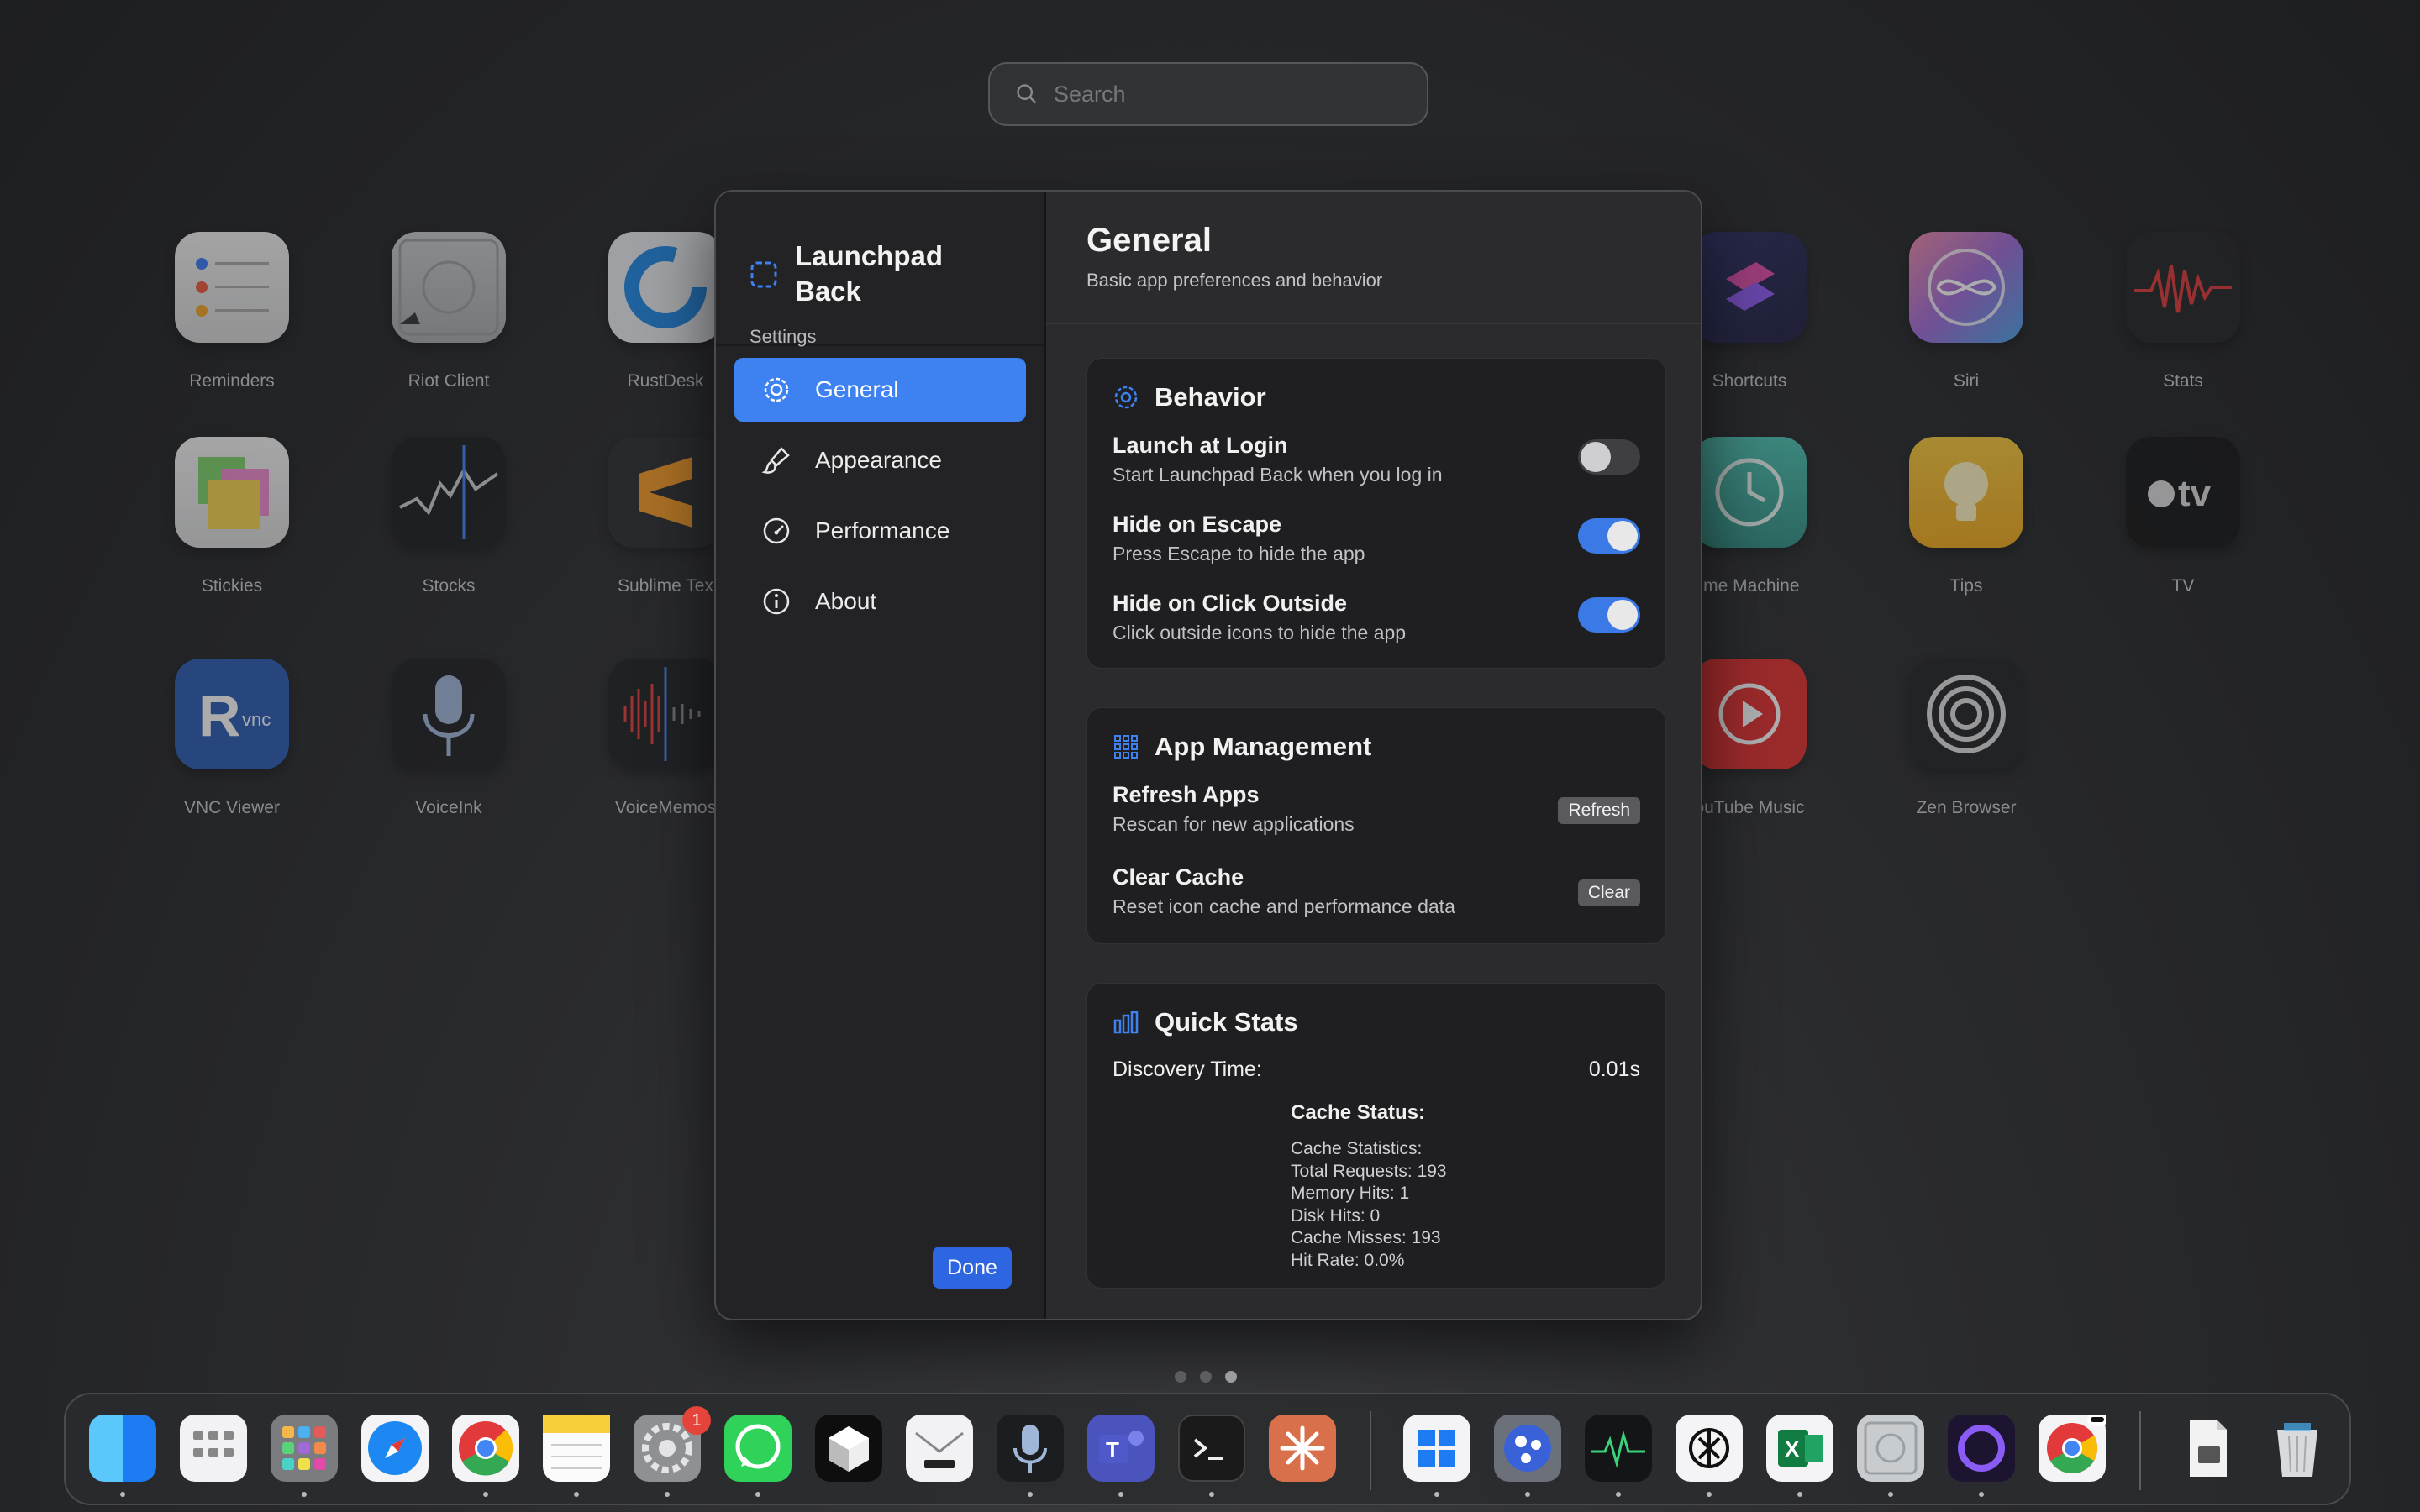  Describe the element at coordinates (880, 531) in the screenshot. I see `sidebar-item-performance: Performance` at that location.